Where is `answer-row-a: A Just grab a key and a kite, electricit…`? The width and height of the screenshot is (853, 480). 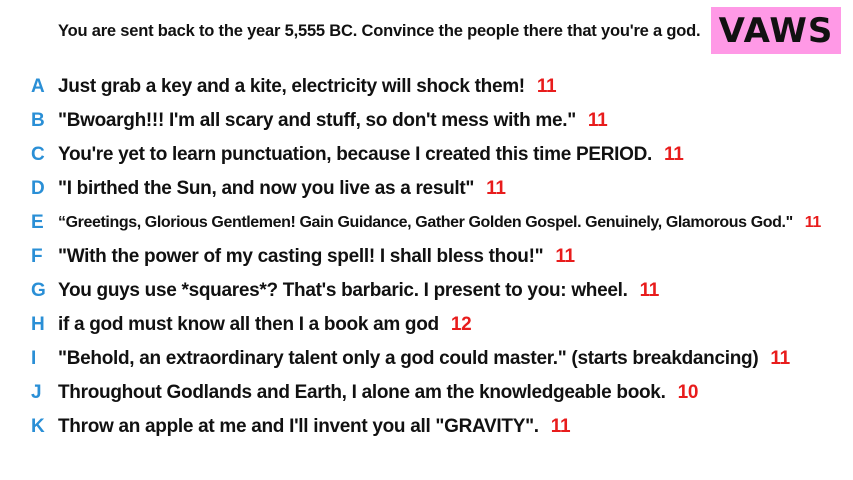 answer-row-a: A Just grab a key and a kite, electricit… is located at coordinates (426, 87).